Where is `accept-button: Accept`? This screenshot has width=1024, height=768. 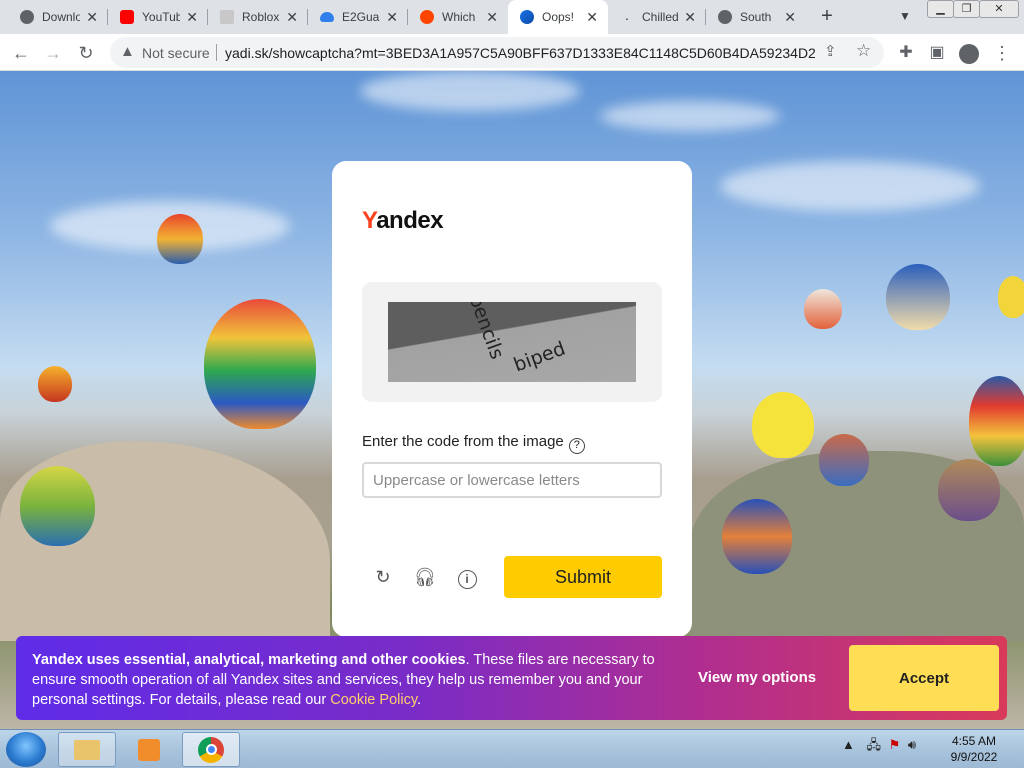
accept-button: Accept is located at coordinates (924, 678).